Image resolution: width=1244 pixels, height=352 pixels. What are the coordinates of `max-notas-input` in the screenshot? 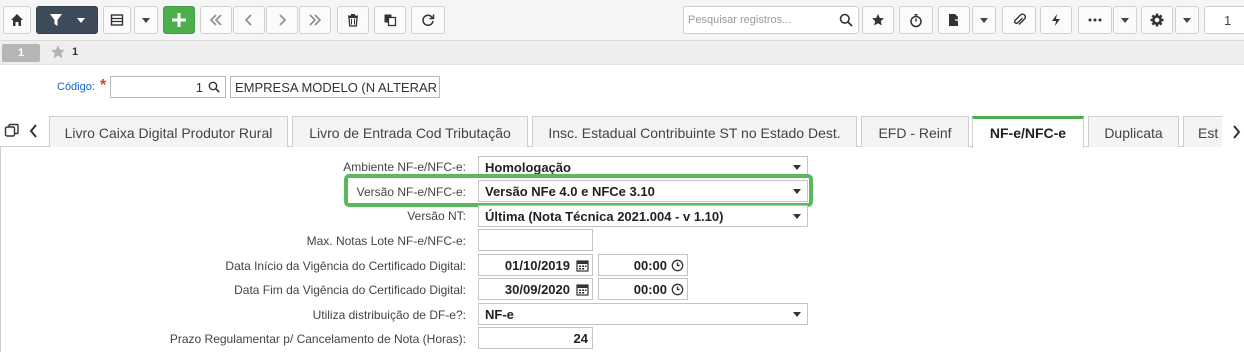 It's located at (535, 240).